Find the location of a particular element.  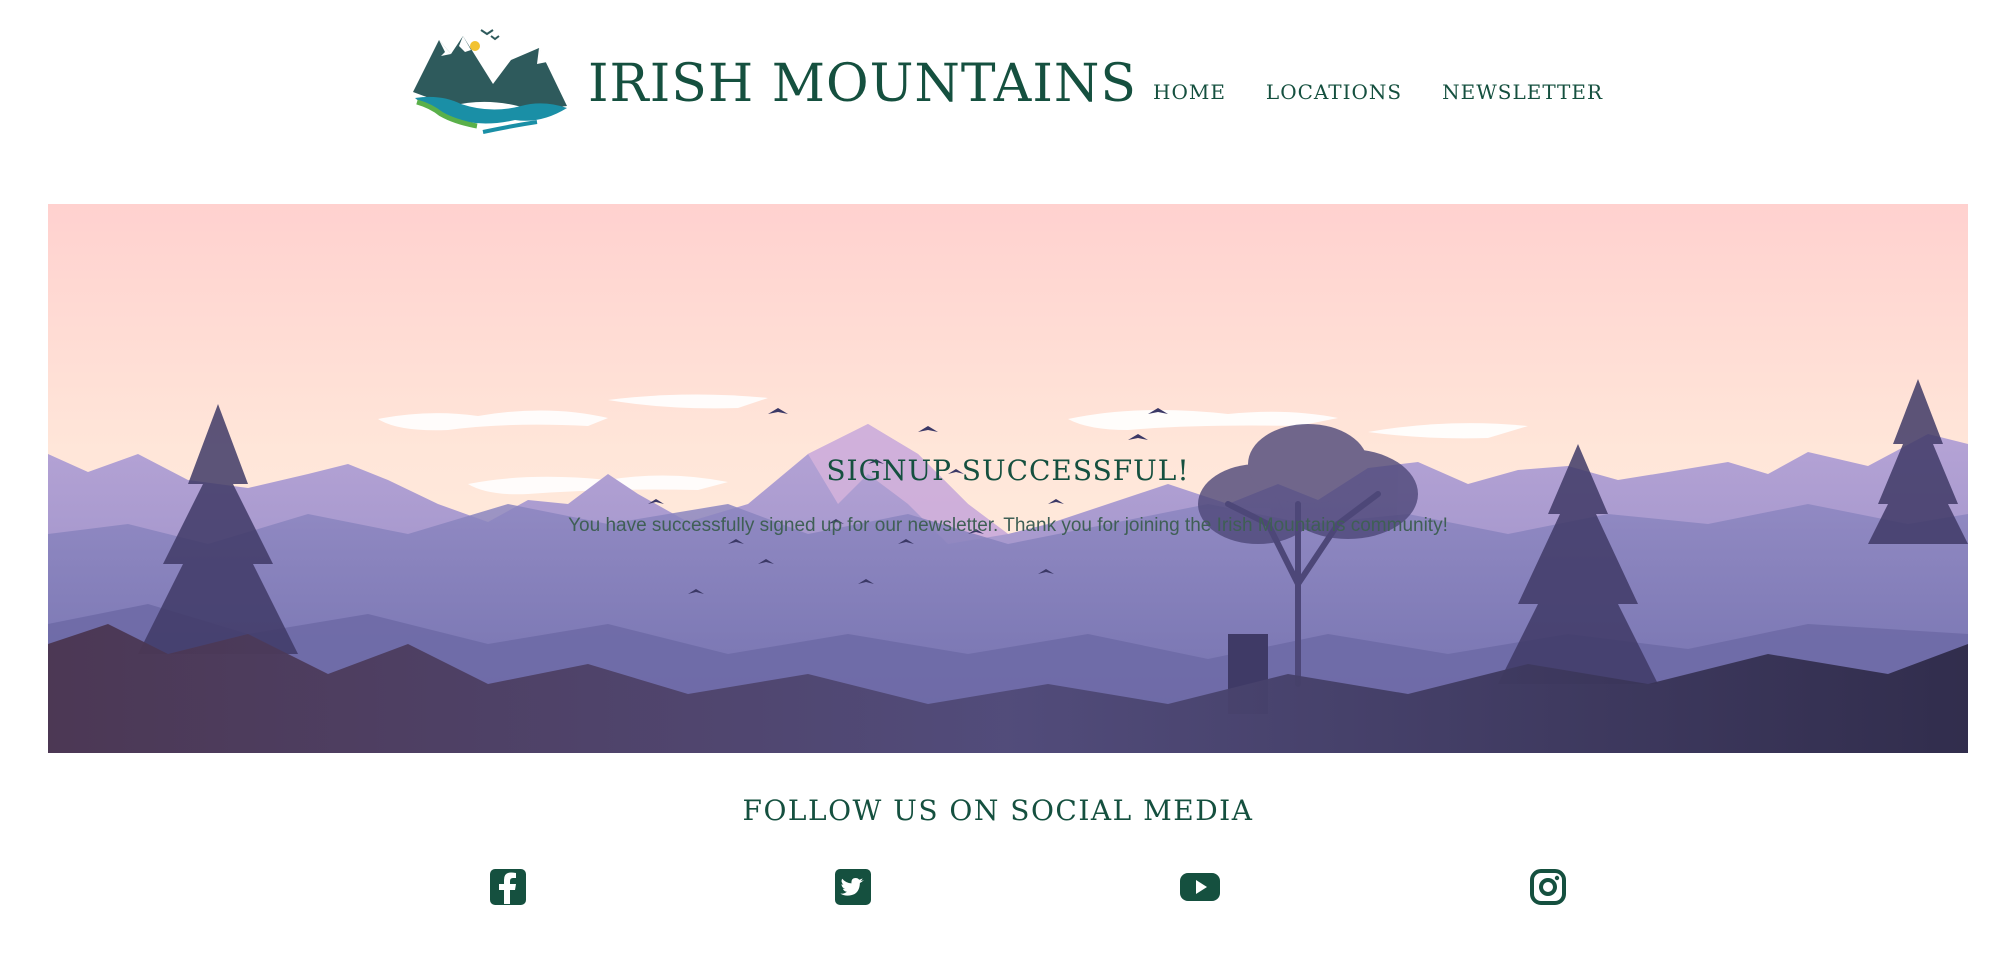

nav-home: HOME is located at coordinates (1189, 92).